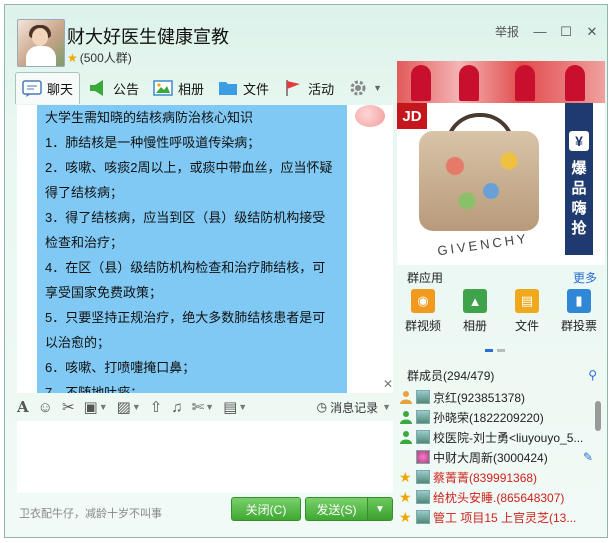 This screenshot has height=543, width=614. I want to click on tab-album: 相册, so click(178, 88).